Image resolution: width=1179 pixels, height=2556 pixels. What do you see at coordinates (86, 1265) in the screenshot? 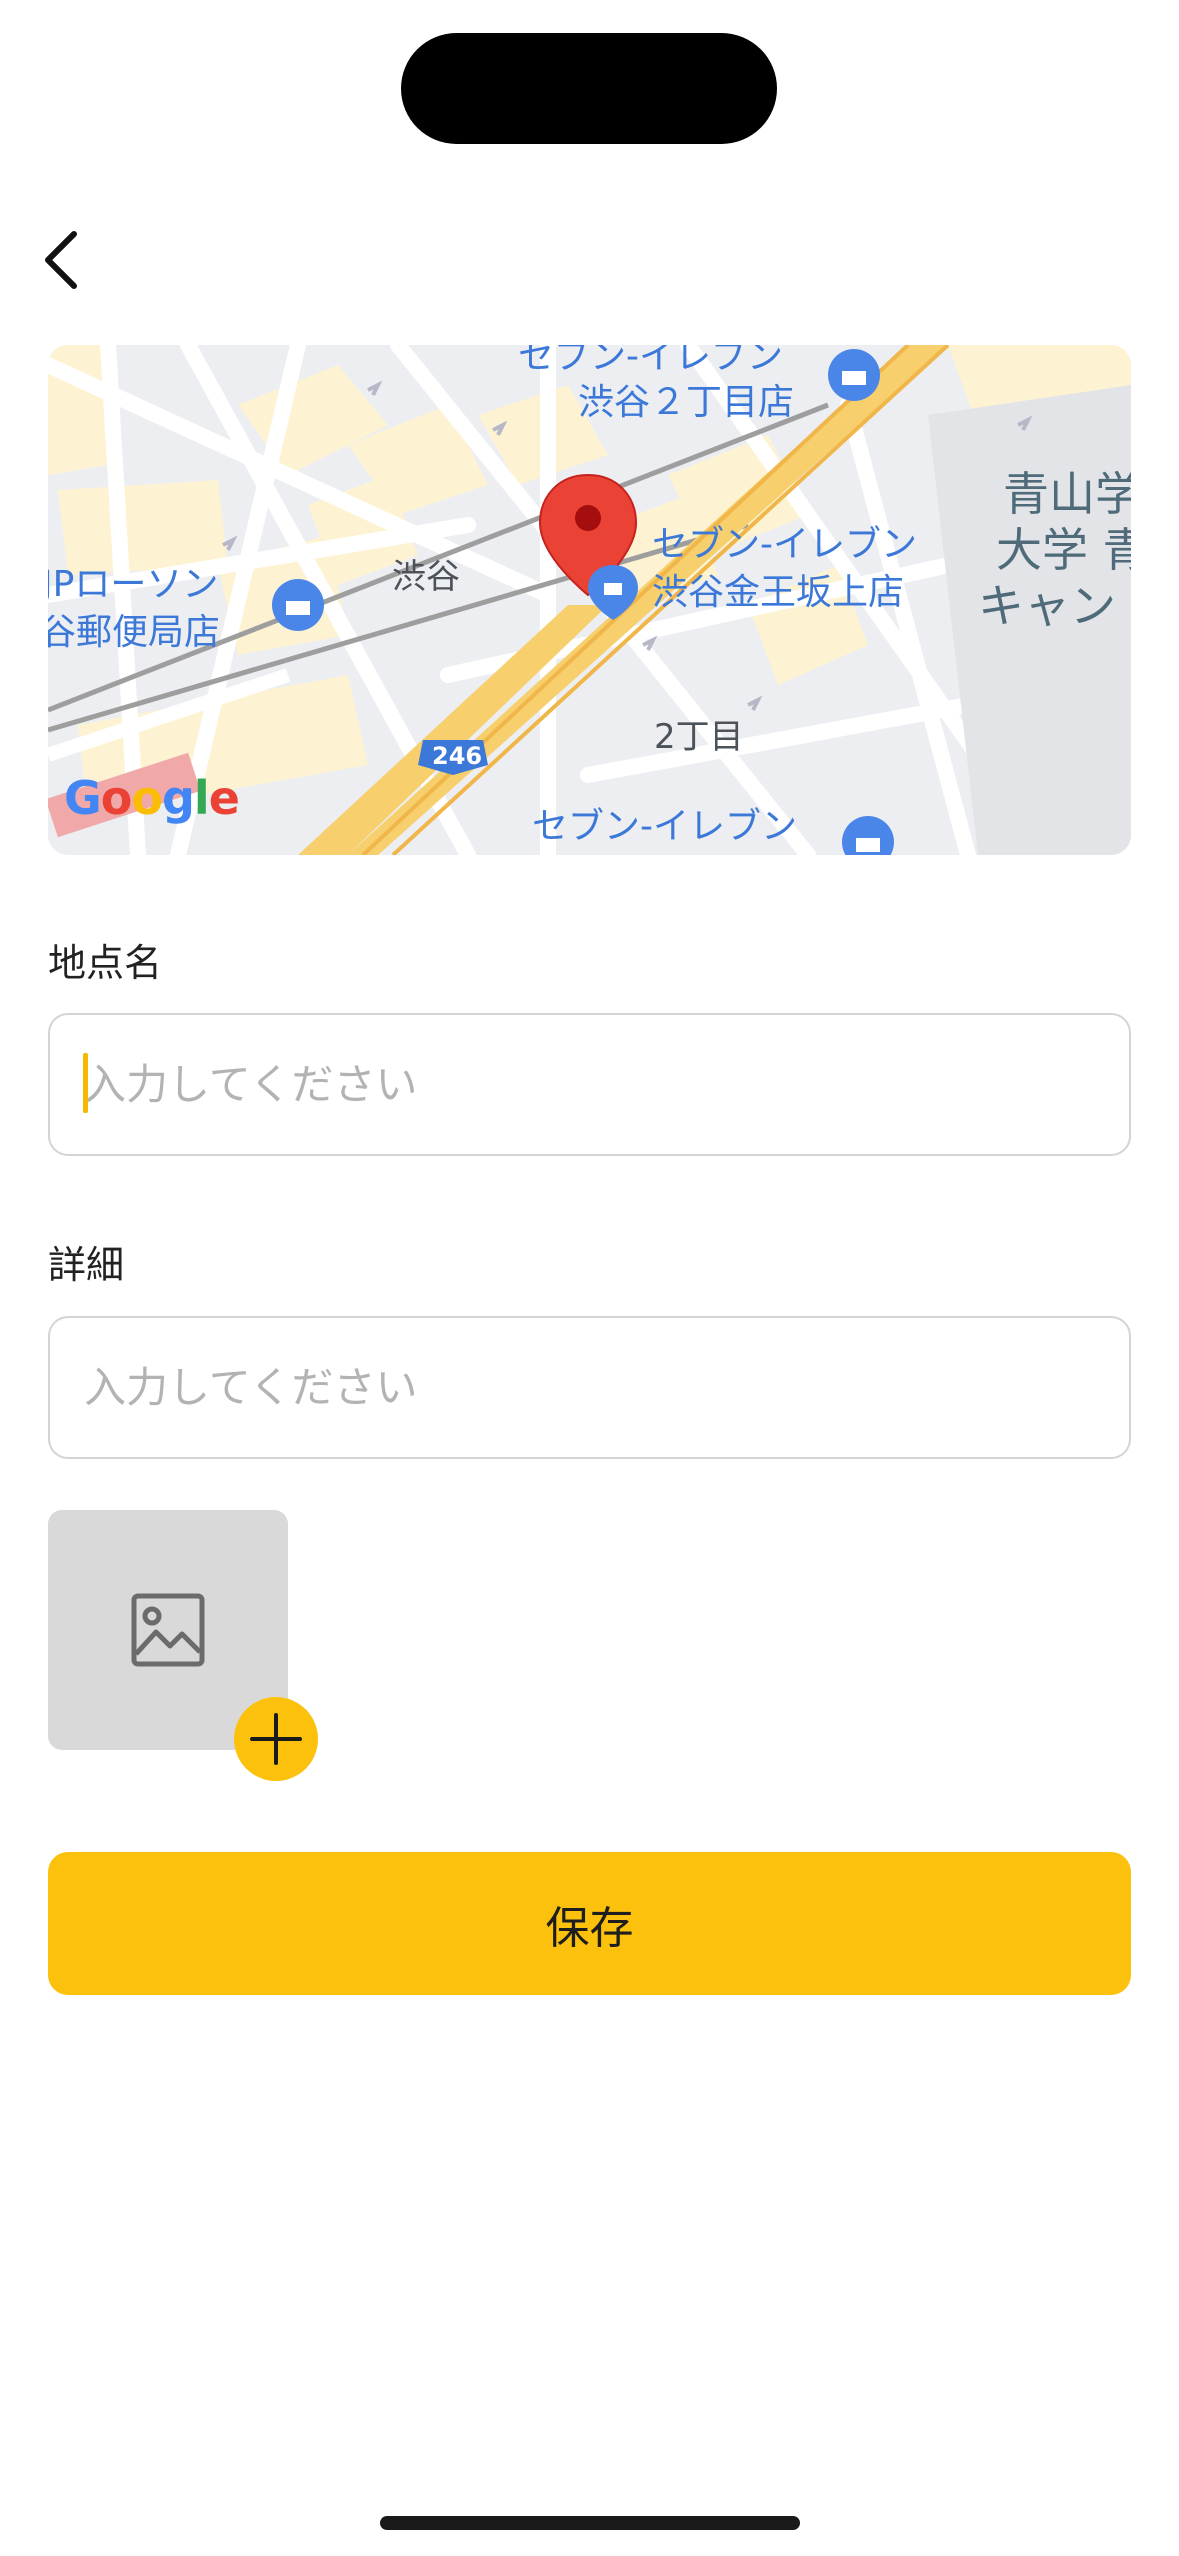
I see `detail-label: 詳細` at bounding box center [86, 1265].